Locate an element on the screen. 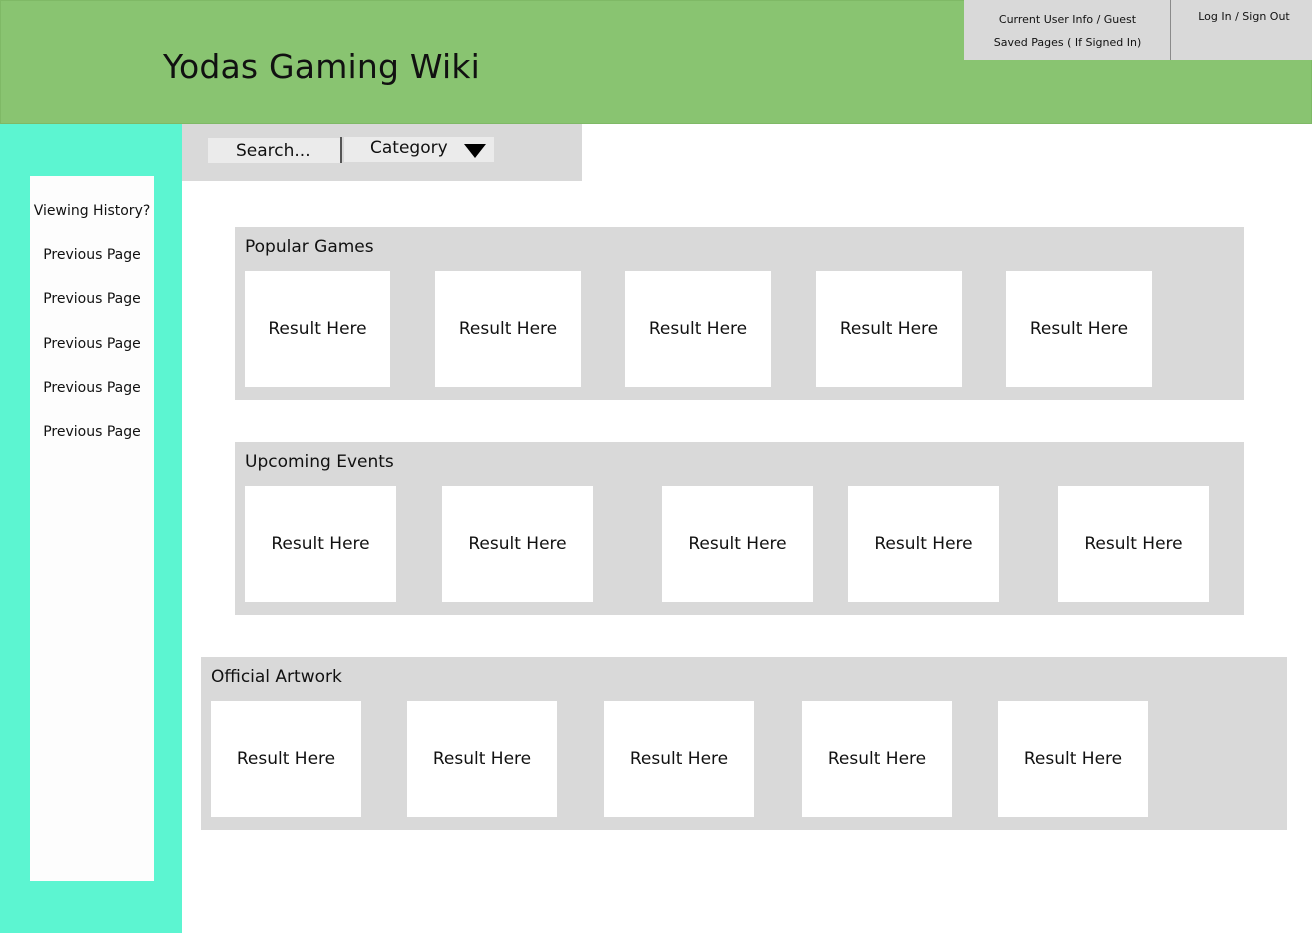  site-title: Yodas Gaming Wiki is located at coordinates (322, 66).